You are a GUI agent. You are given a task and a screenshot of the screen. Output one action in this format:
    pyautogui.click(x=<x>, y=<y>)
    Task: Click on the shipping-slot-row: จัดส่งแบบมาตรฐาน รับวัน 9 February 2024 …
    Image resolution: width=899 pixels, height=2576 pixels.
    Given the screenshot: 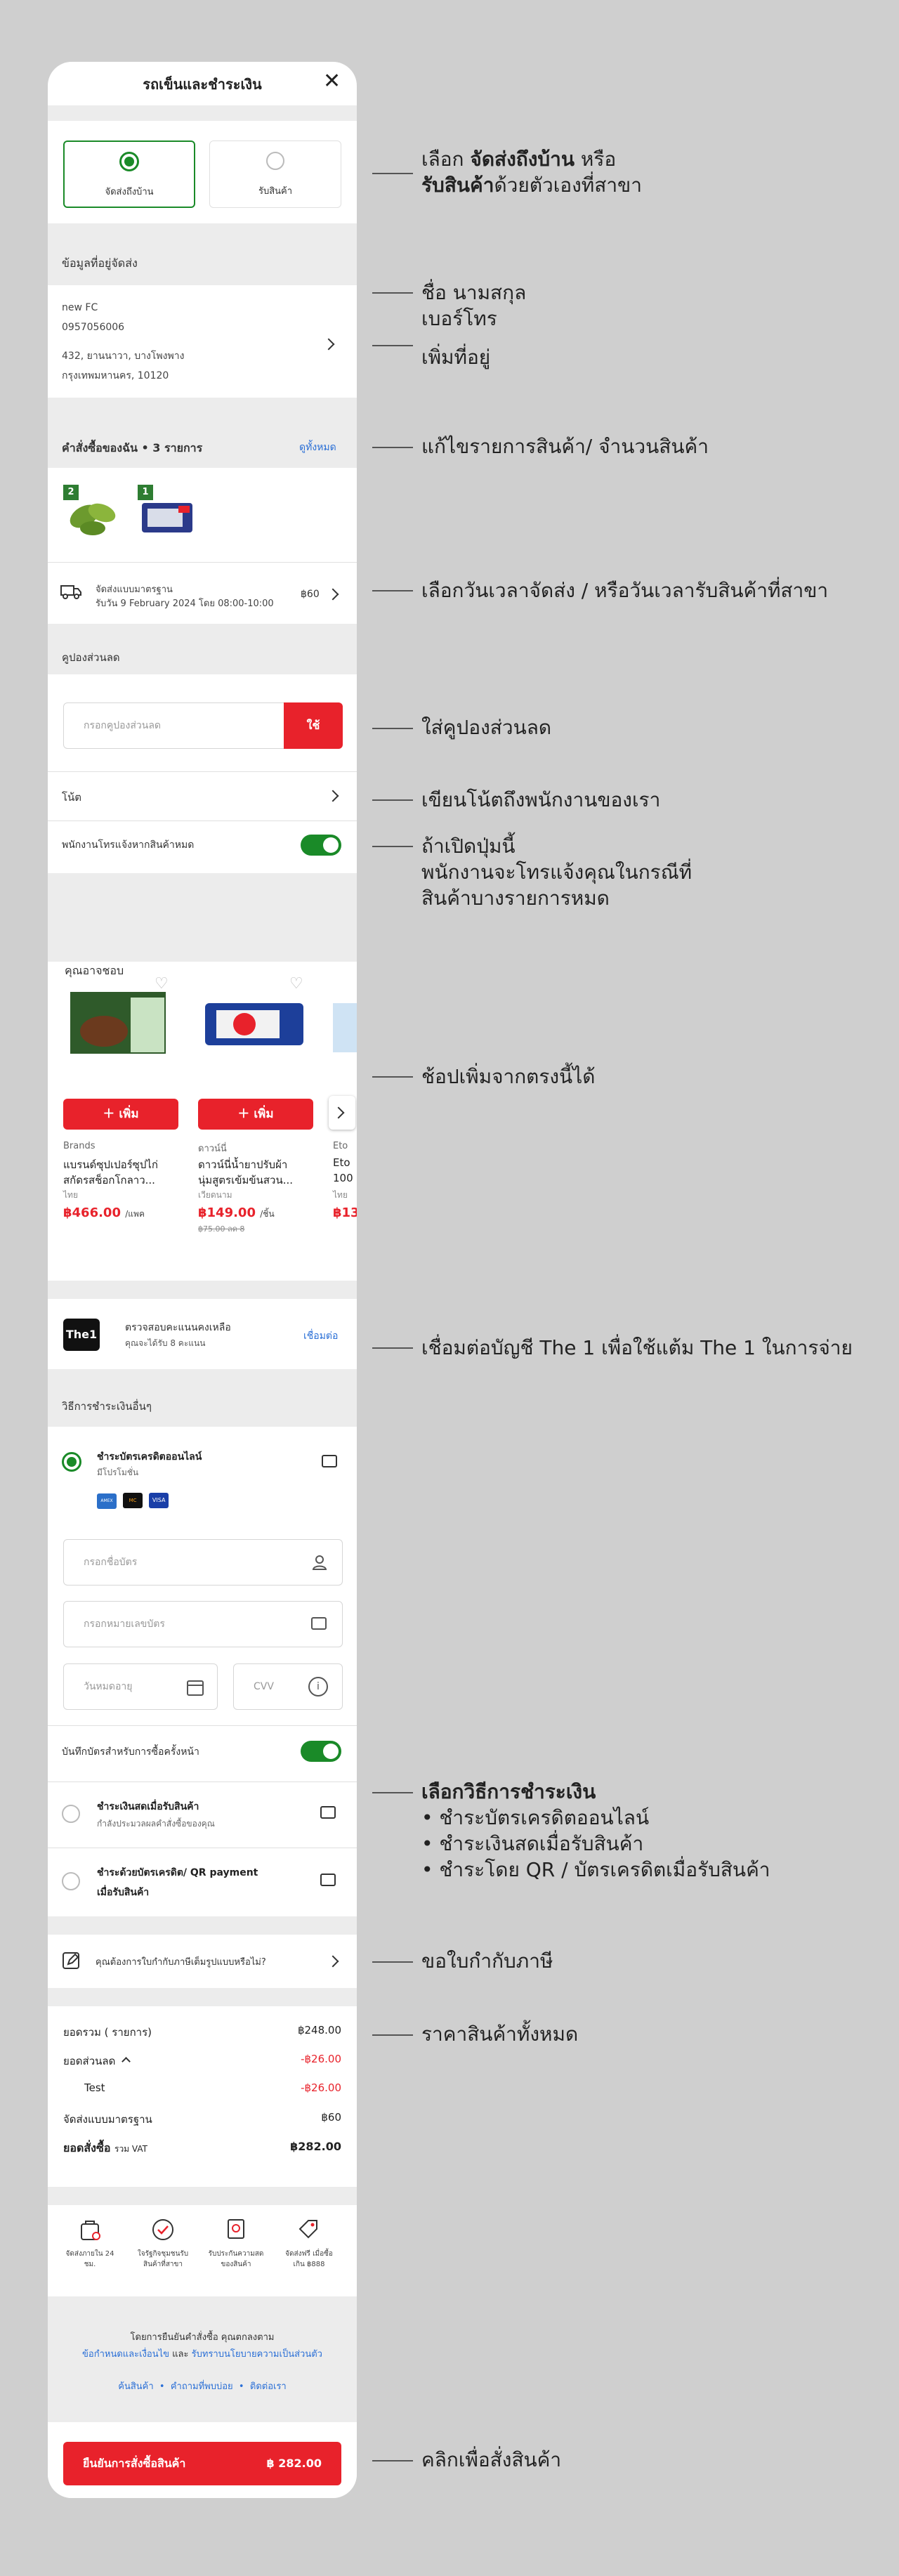 What is the action you would take?
    pyautogui.click(x=203, y=593)
    